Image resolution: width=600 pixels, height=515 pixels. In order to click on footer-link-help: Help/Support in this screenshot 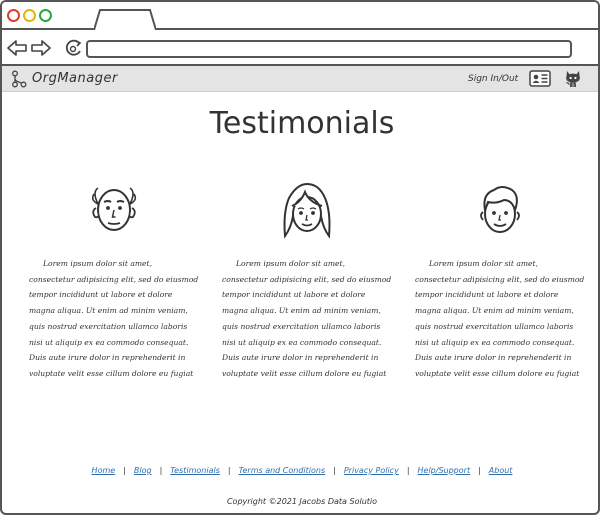, I will do `click(444, 470)`.